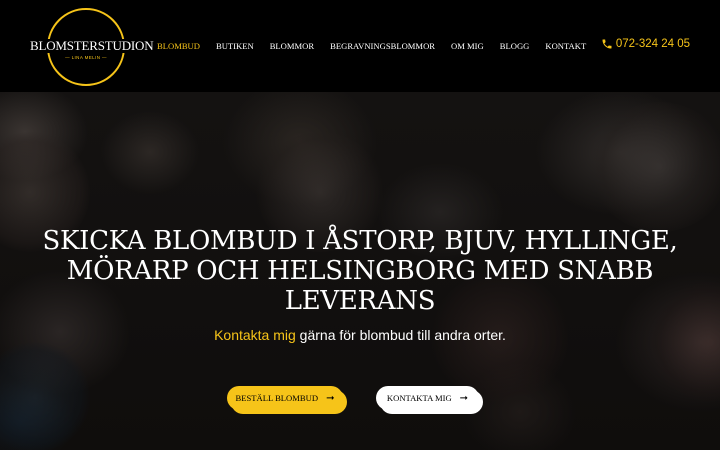  I want to click on logo-name: BLOMSTERSTUDION, so click(92, 46).